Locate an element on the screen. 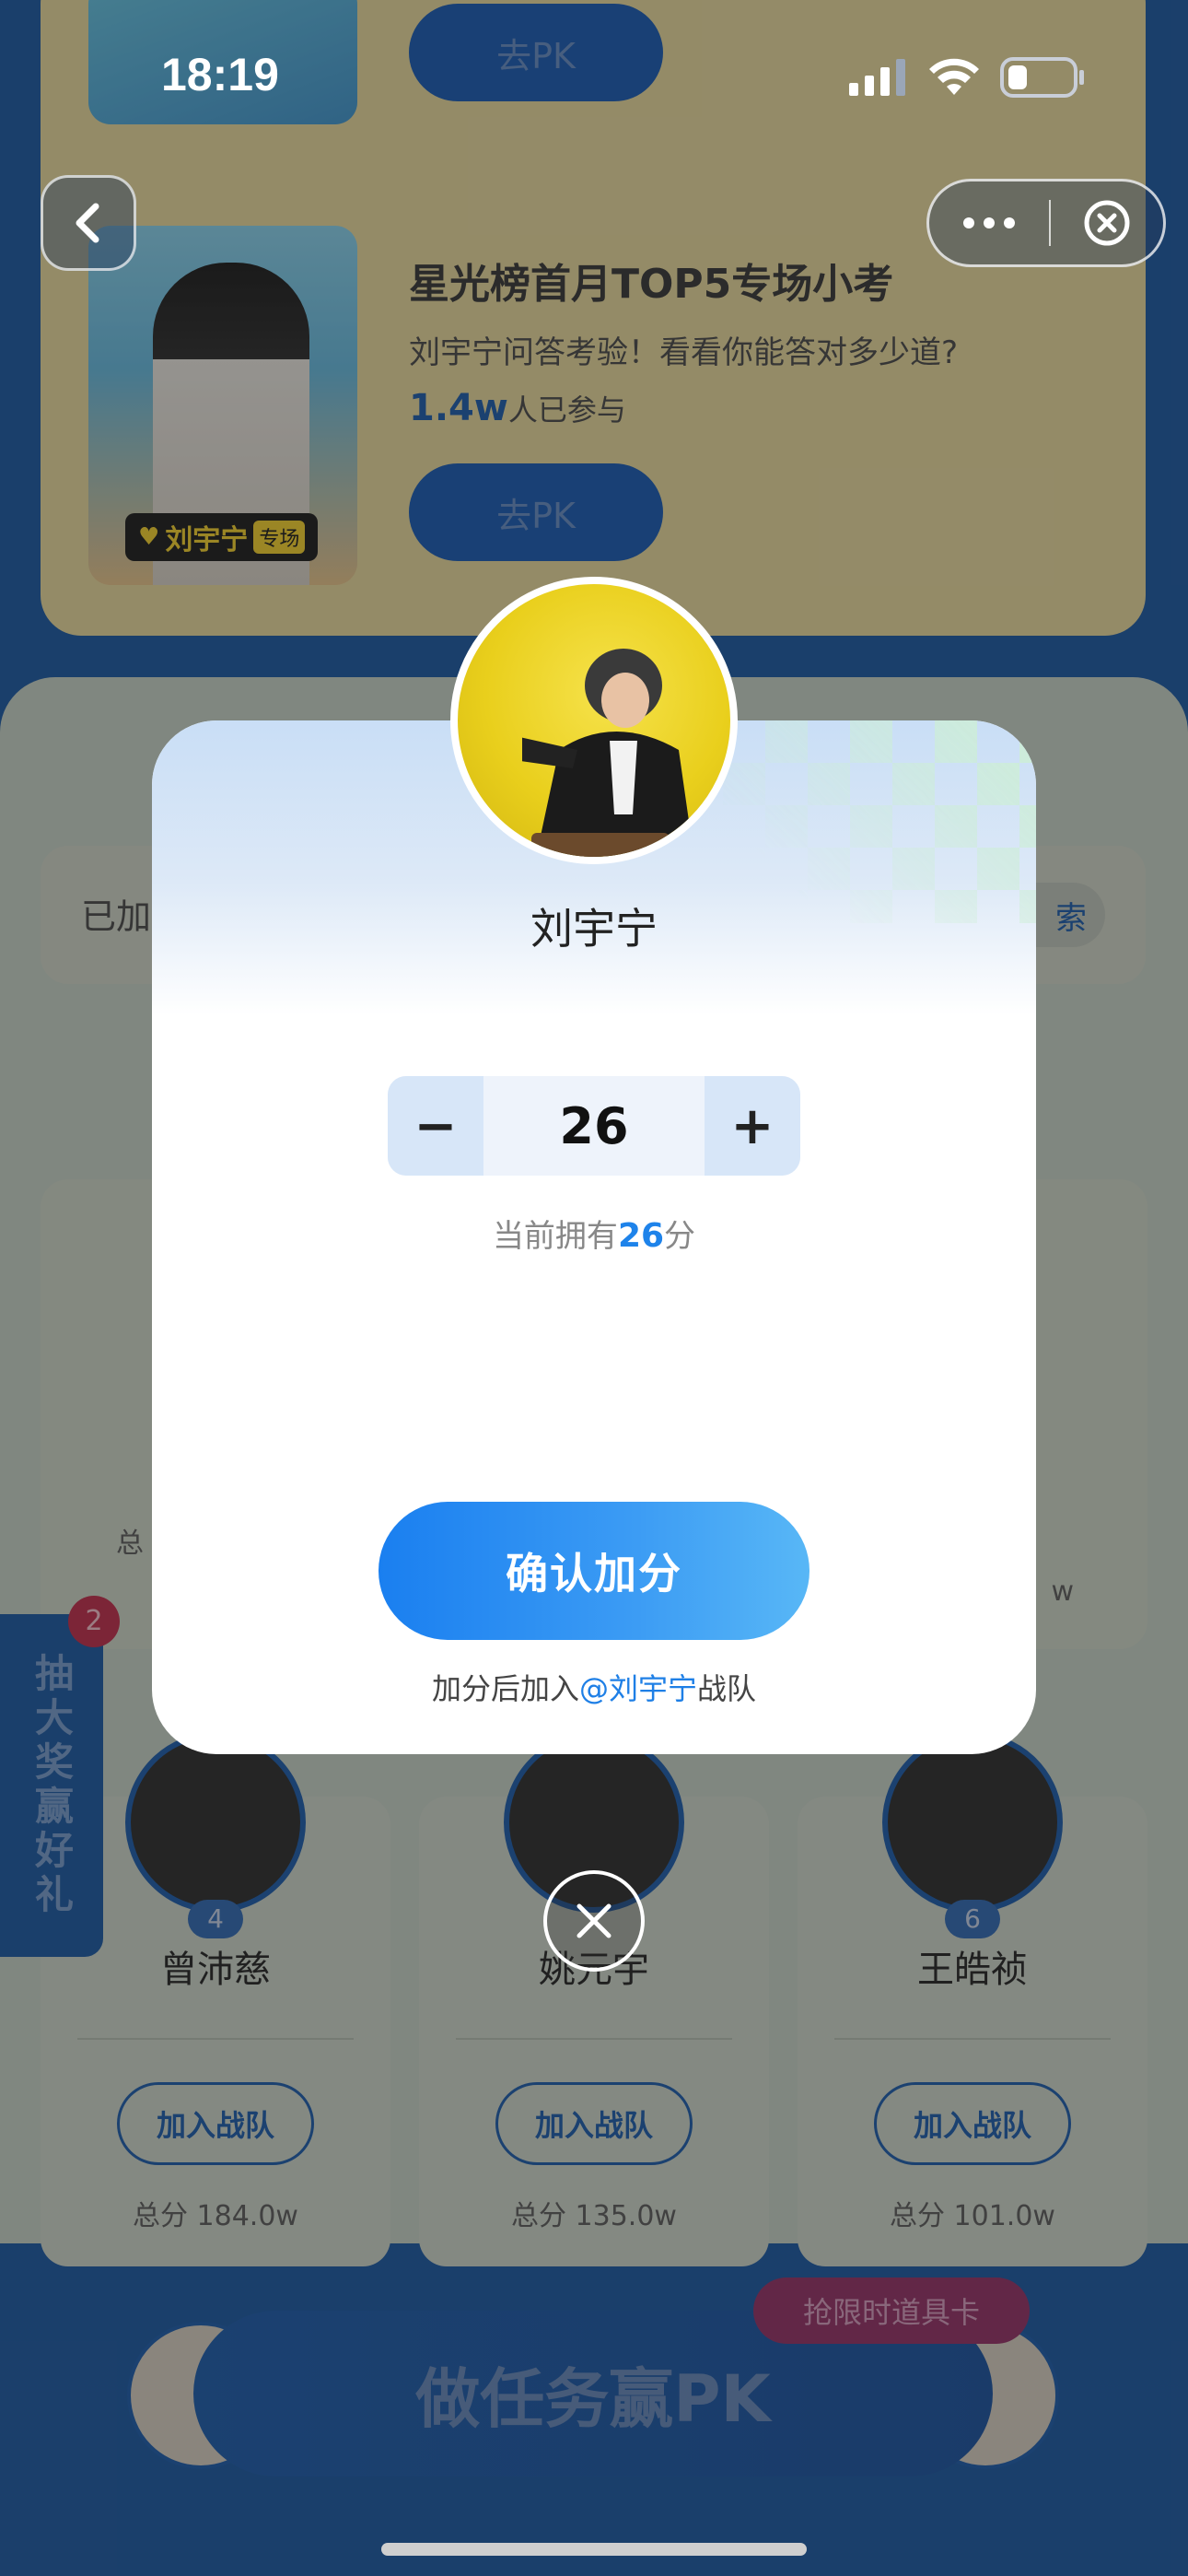  score-stepper: − 26 + is located at coordinates (594, 1126).